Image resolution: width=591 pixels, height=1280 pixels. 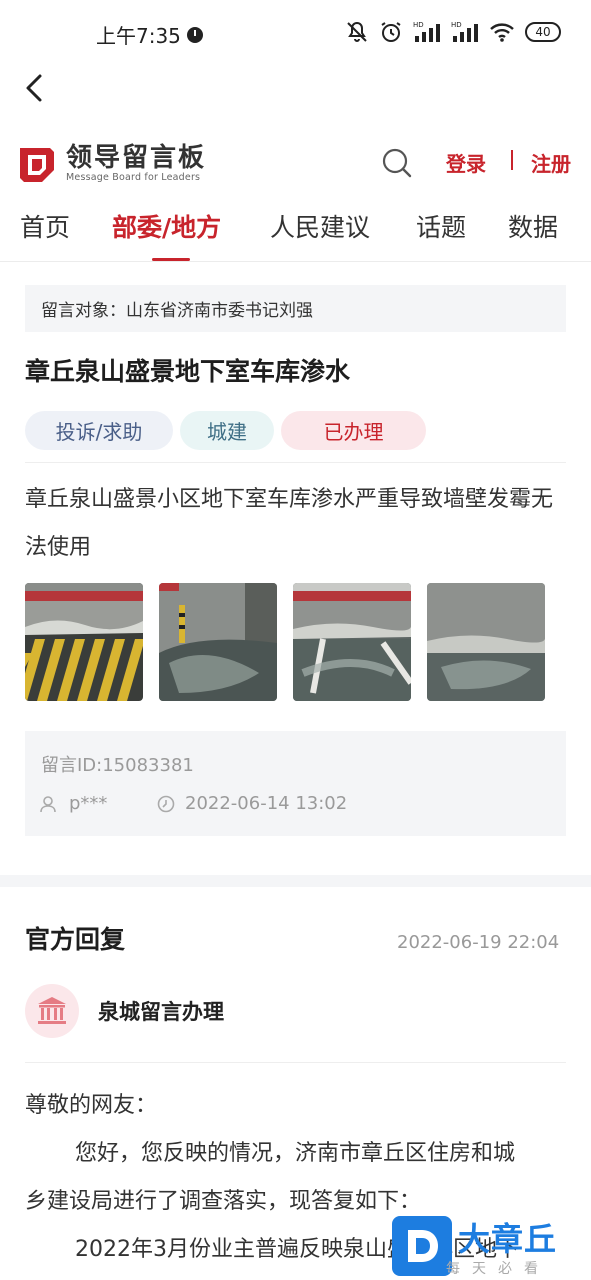 I want to click on tag-complaint: 投诉/求助, so click(x=99, y=430).